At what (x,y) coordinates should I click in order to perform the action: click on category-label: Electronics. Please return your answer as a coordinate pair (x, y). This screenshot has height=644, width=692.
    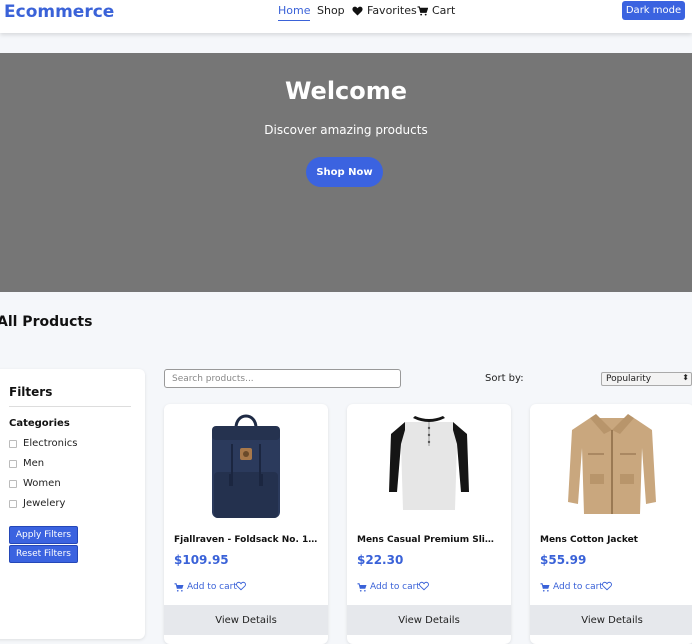
    Looking at the image, I should click on (50, 443).